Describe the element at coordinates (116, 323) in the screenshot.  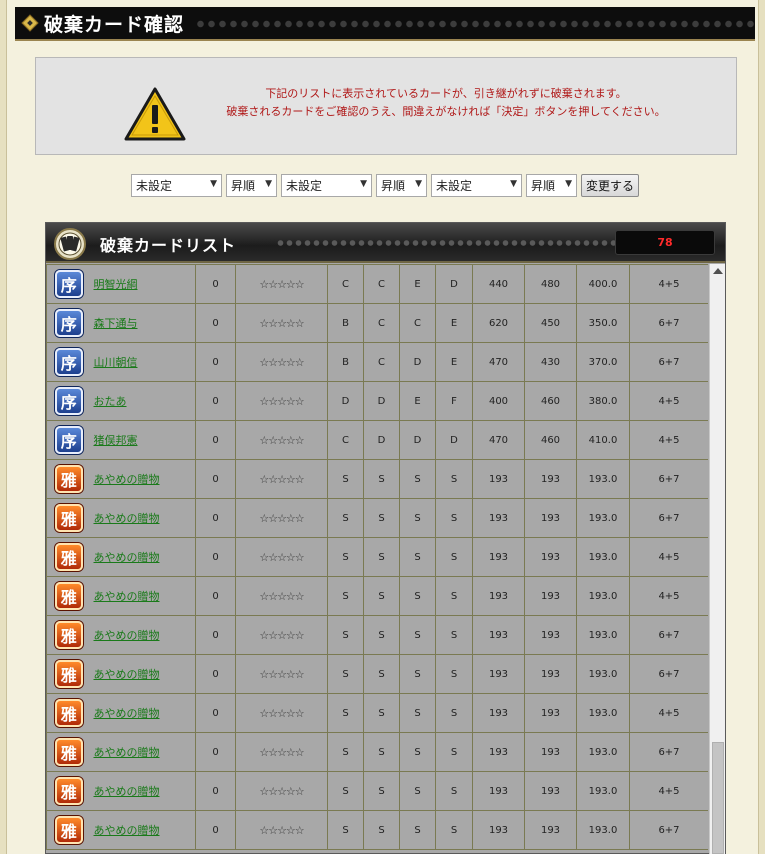
I see `card-name-link: 森下通与` at that location.